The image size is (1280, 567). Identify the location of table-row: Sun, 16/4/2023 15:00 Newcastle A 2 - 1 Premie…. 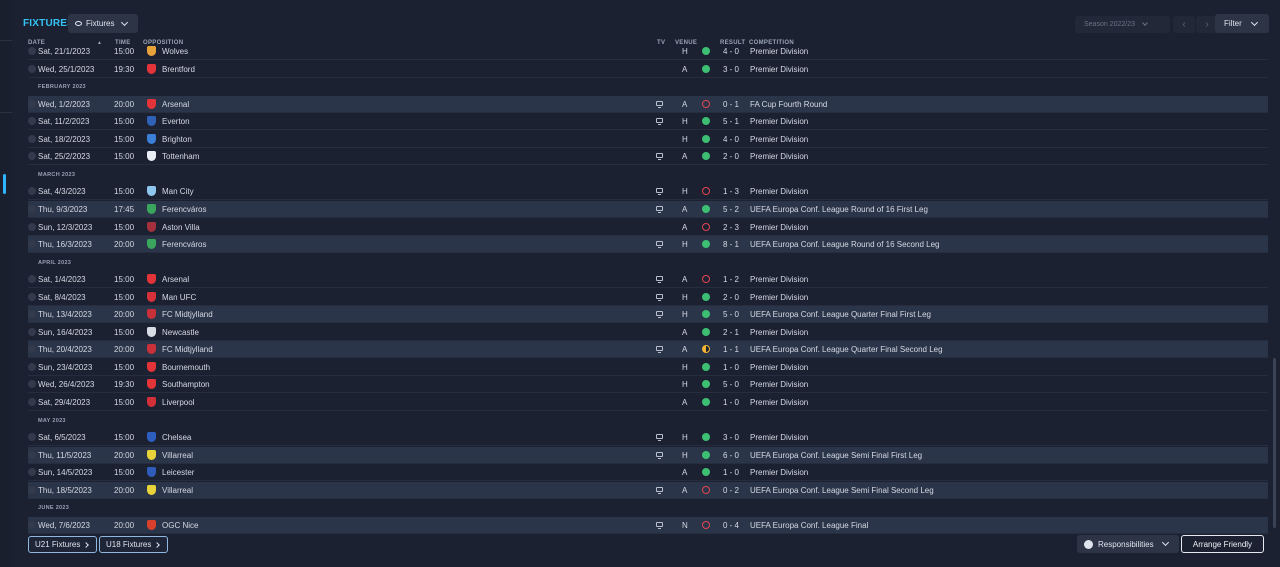
(648, 332).